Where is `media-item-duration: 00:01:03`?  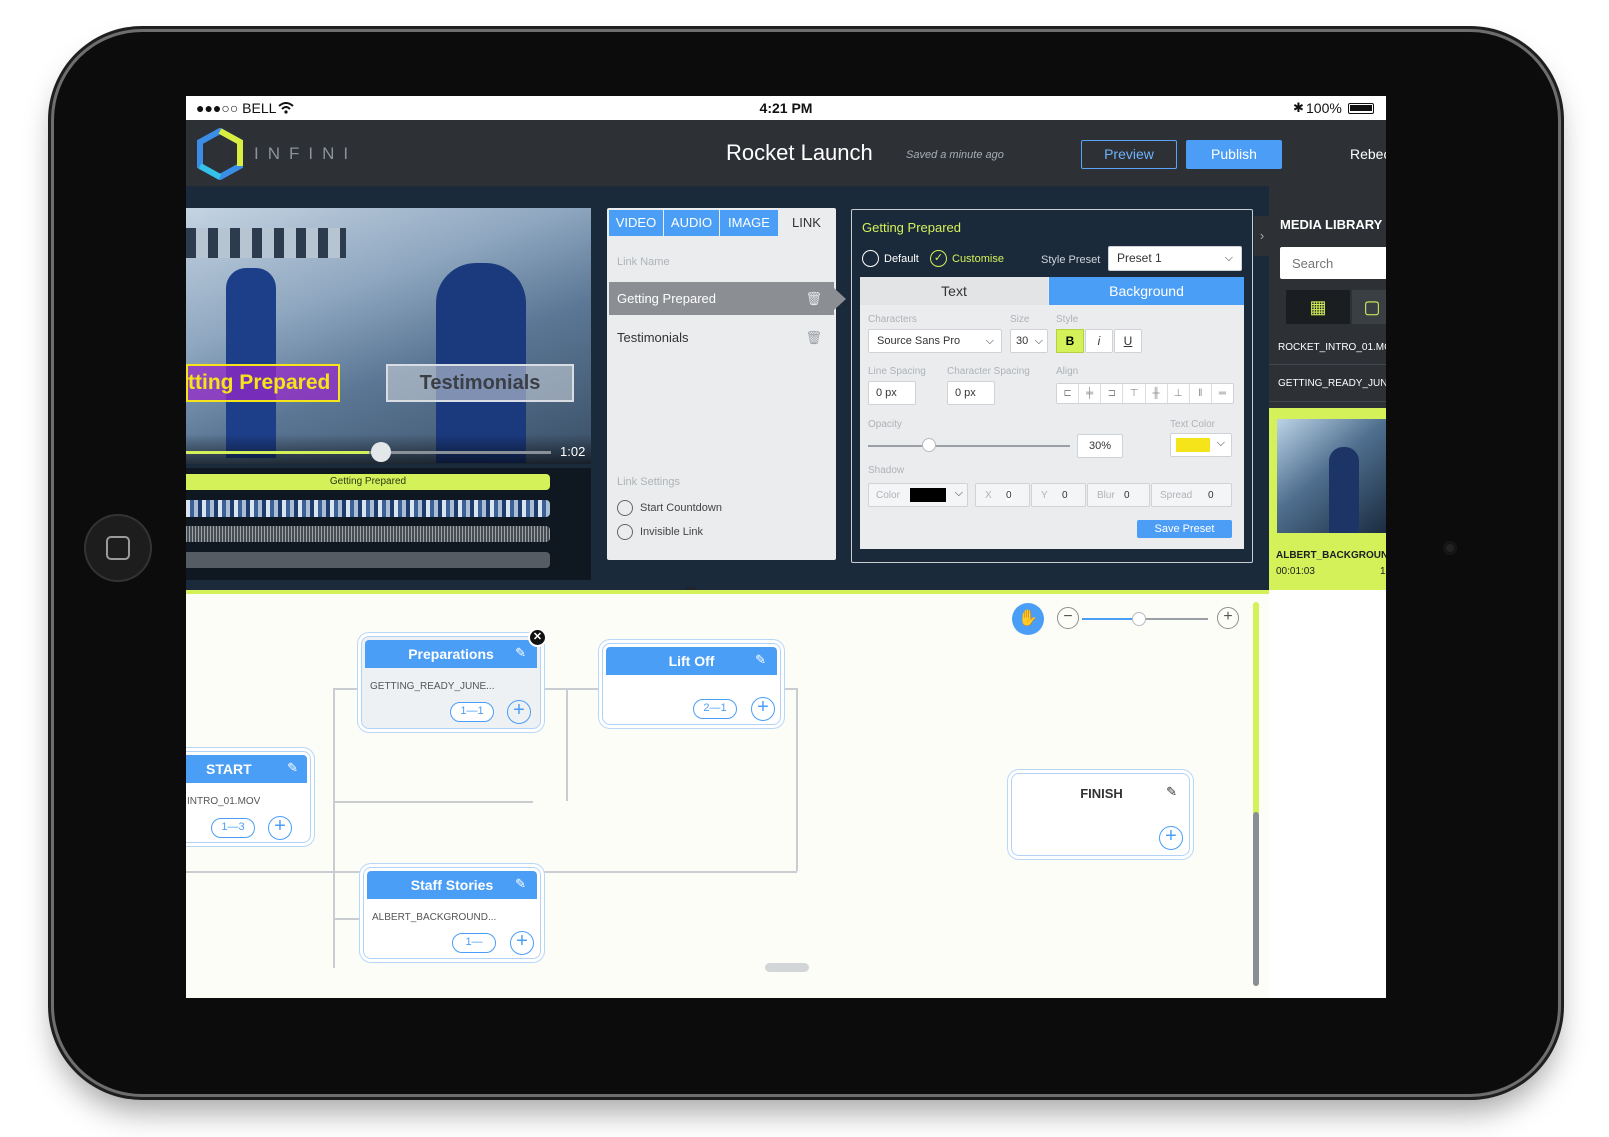
media-item-duration: 00:01:03 is located at coordinates (1295, 571).